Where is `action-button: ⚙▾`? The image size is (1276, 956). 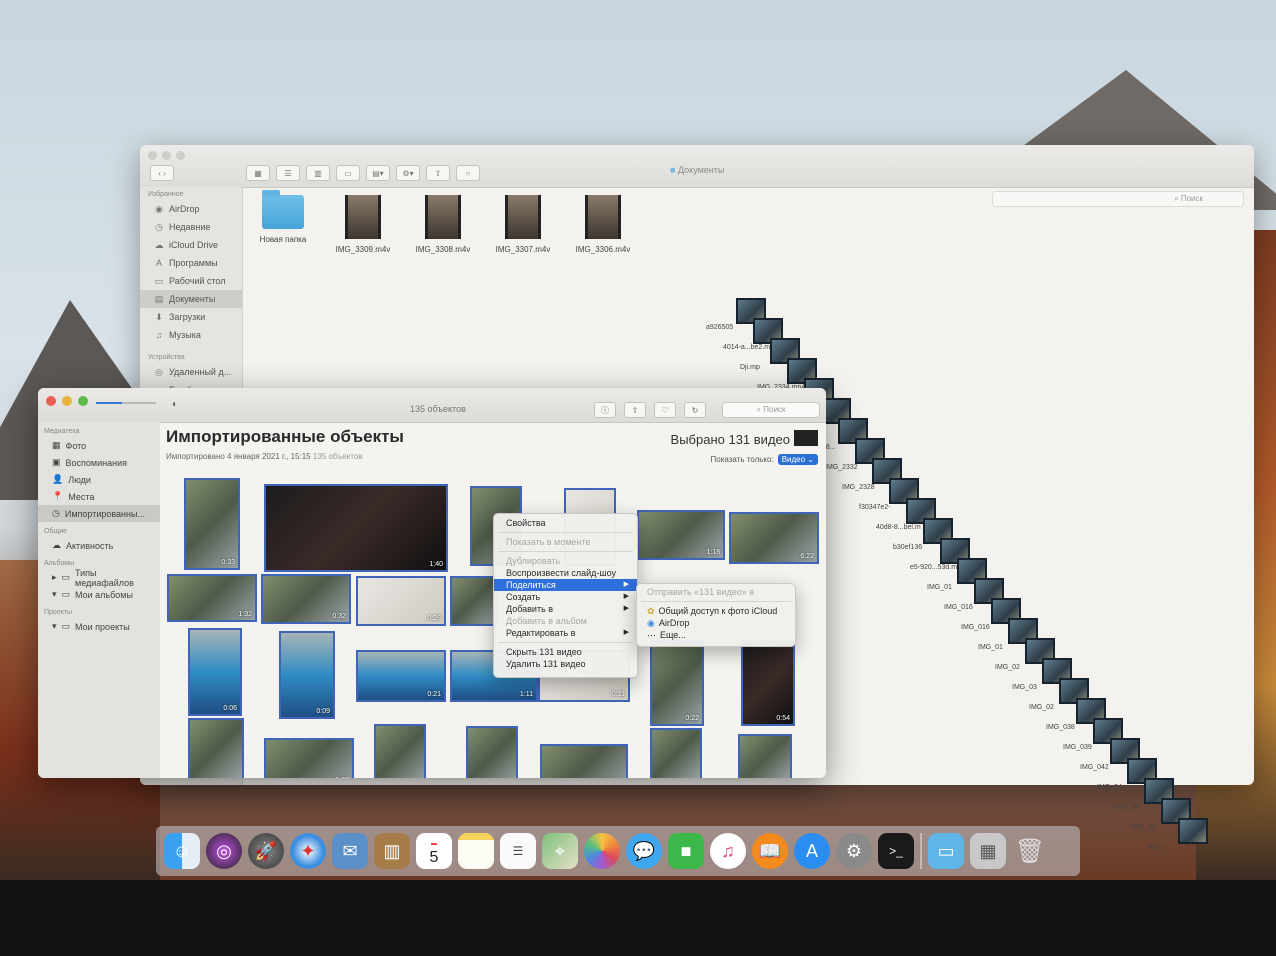
action-button: ⚙▾ is located at coordinates (408, 173).